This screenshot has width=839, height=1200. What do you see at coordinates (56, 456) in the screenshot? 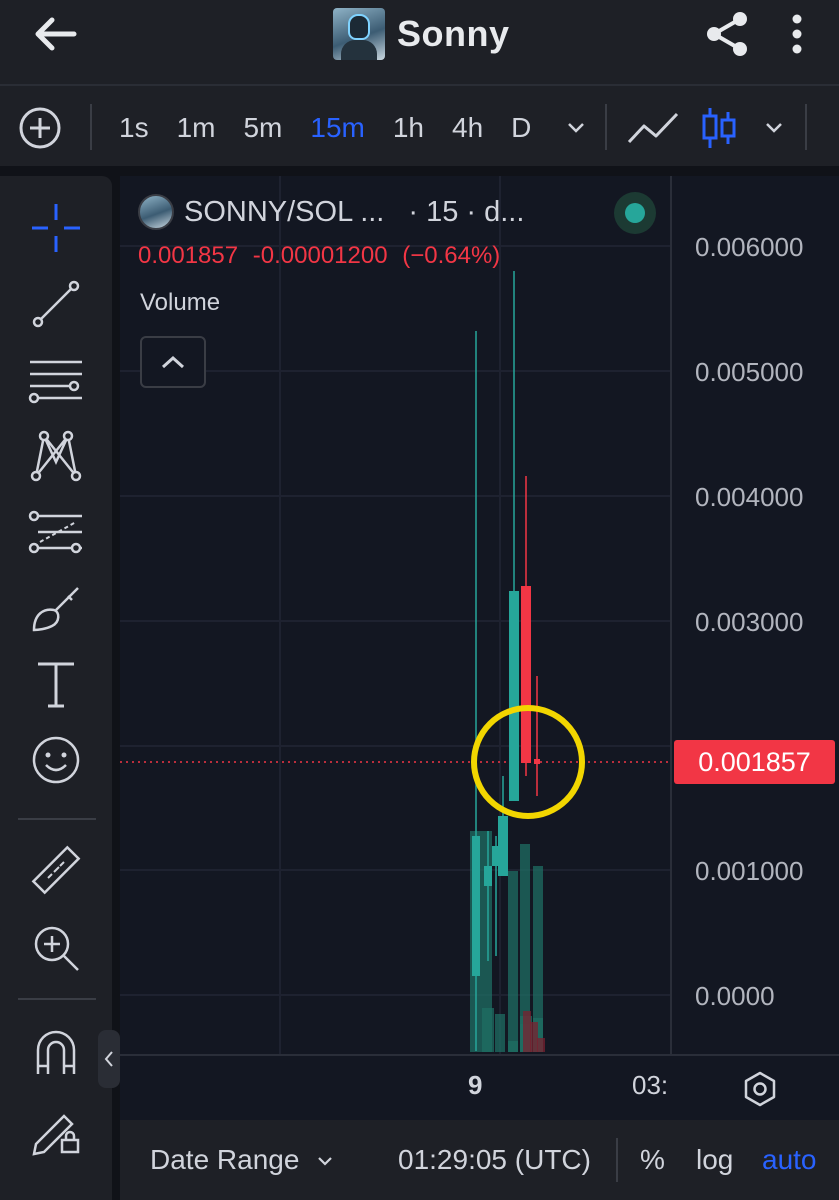
I see `pattern-tool-icon` at bounding box center [56, 456].